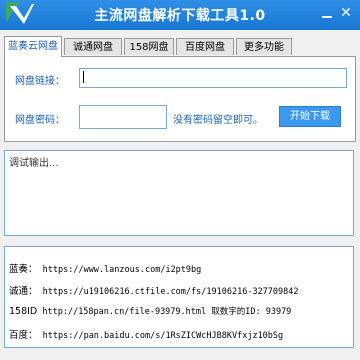  Describe the element at coordinates (23, 335) in the screenshot. I see `link-provider-name: 百度：` at that location.